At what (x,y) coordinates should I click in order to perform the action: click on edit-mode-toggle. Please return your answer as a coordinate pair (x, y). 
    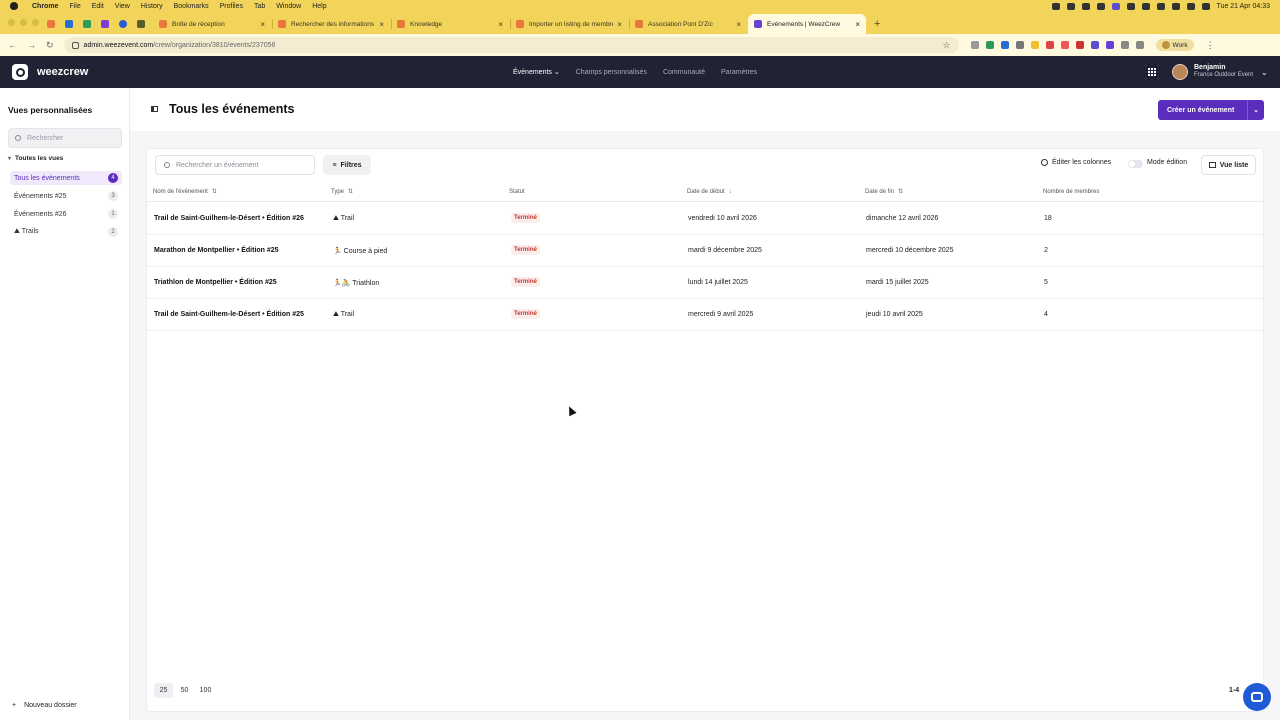
    Looking at the image, I should click on (1135, 164).